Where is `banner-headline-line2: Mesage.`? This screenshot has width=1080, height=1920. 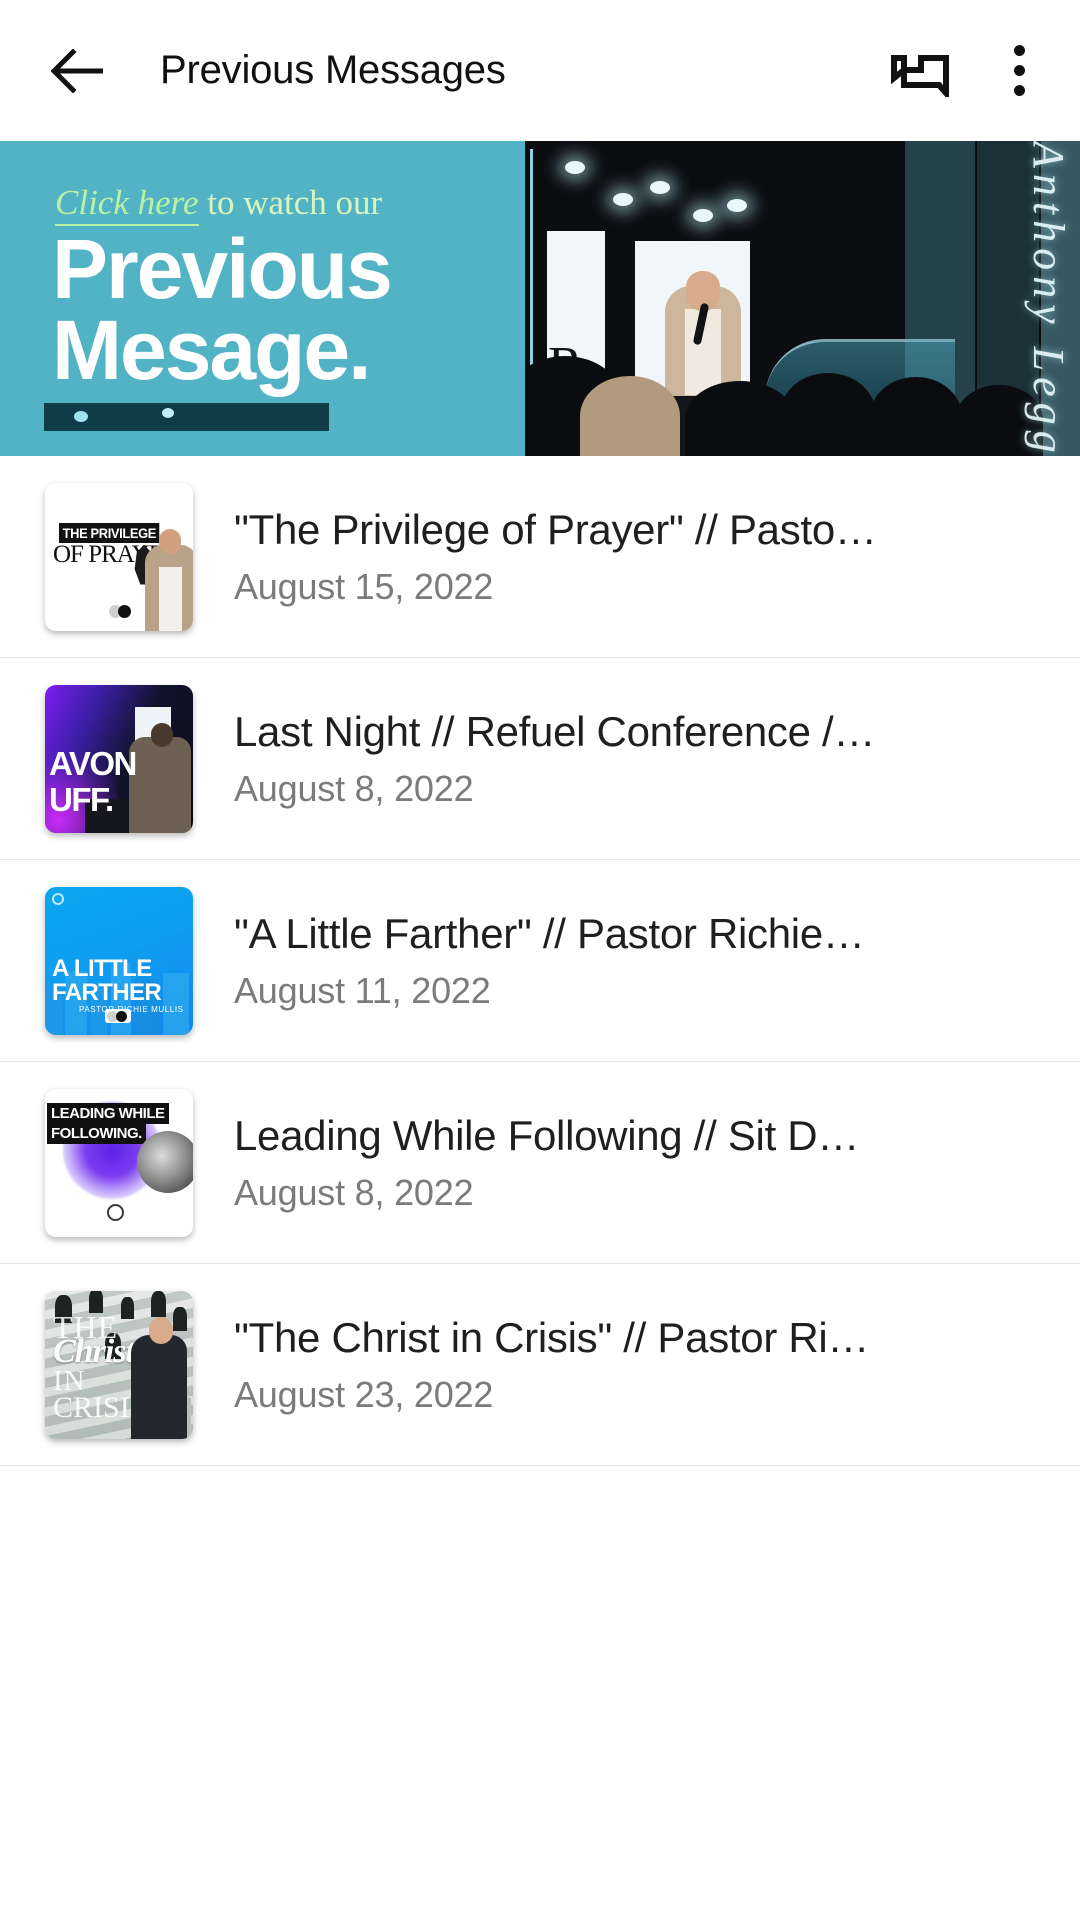 banner-headline-line2: Mesage. is located at coordinates (211, 350).